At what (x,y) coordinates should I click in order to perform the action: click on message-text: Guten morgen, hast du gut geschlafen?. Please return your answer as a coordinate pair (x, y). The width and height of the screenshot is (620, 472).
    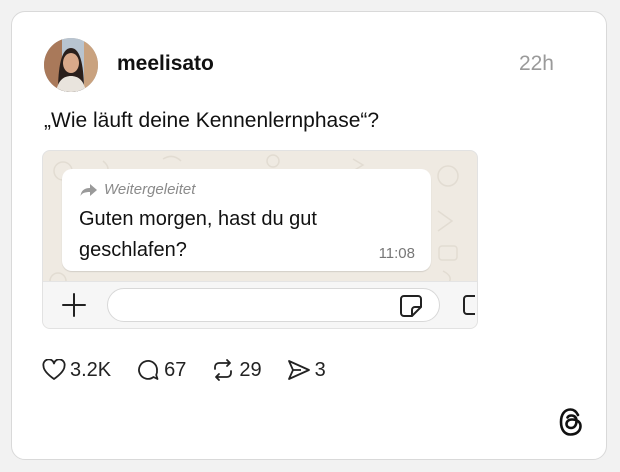
    Looking at the image, I should click on (198, 235).